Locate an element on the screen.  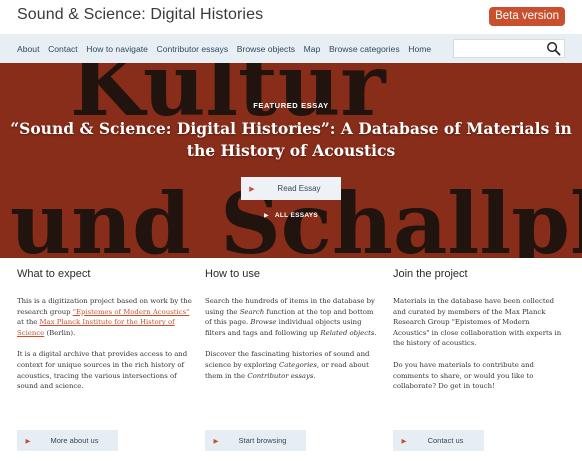
read-essay-label: Read Essay is located at coordinates (299, 188).